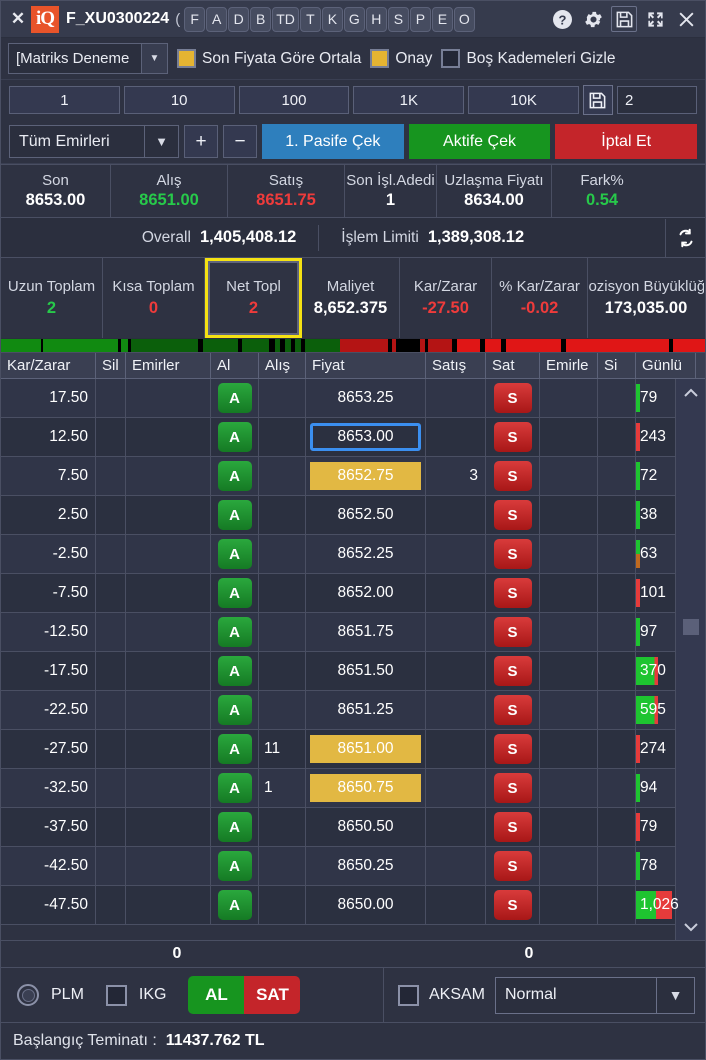 The height and width of the screenshot is (1060, 706). What do you see at coordinates (294, 100) in the screenshot?
I see `quantity-preset-100: 100` at bounding box center [294, 100].